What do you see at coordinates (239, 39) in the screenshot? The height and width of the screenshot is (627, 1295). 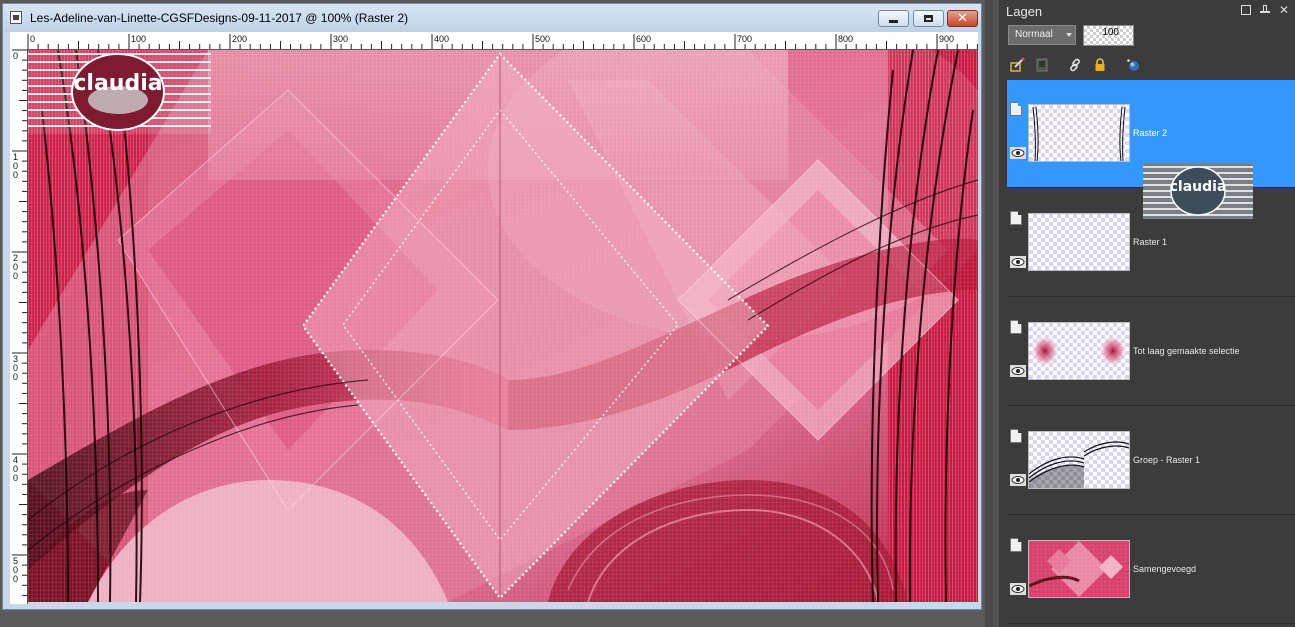 I see `ruler-label: 200` at bounding box center [239, 39].